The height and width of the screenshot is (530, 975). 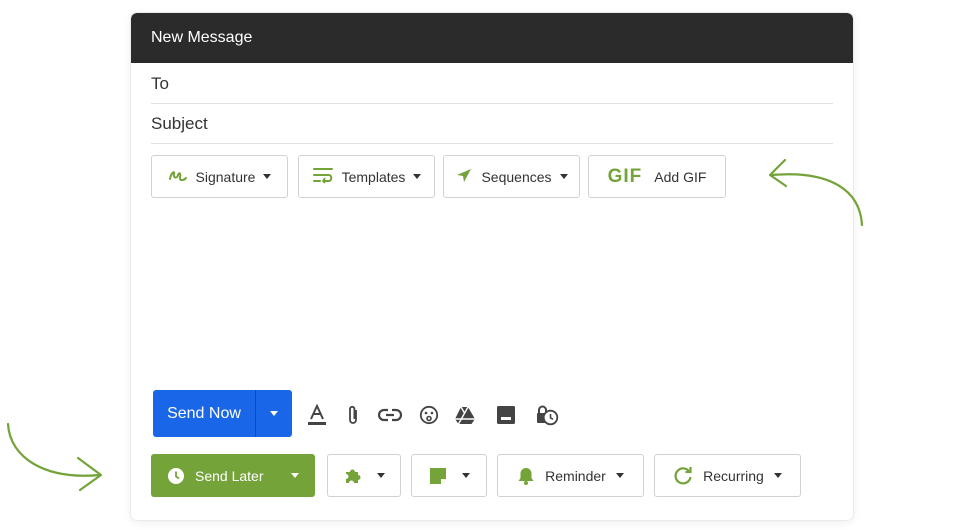 I want to click on send-later-button: Send Later, so click(x=233, y=475).